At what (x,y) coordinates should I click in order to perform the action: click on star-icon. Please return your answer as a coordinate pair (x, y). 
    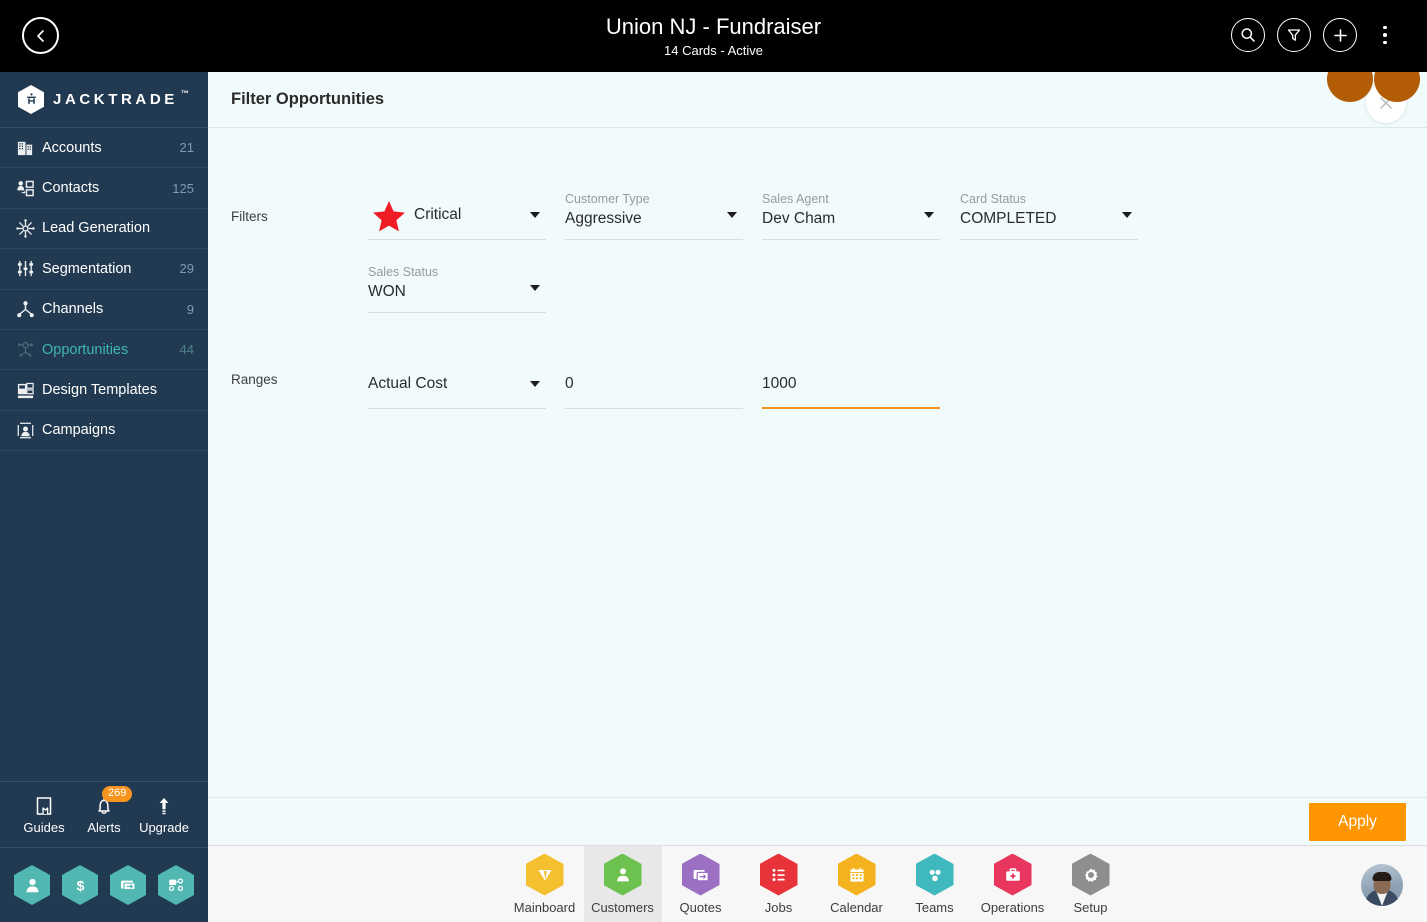
    Looking at the image, I should click on (389, 216).